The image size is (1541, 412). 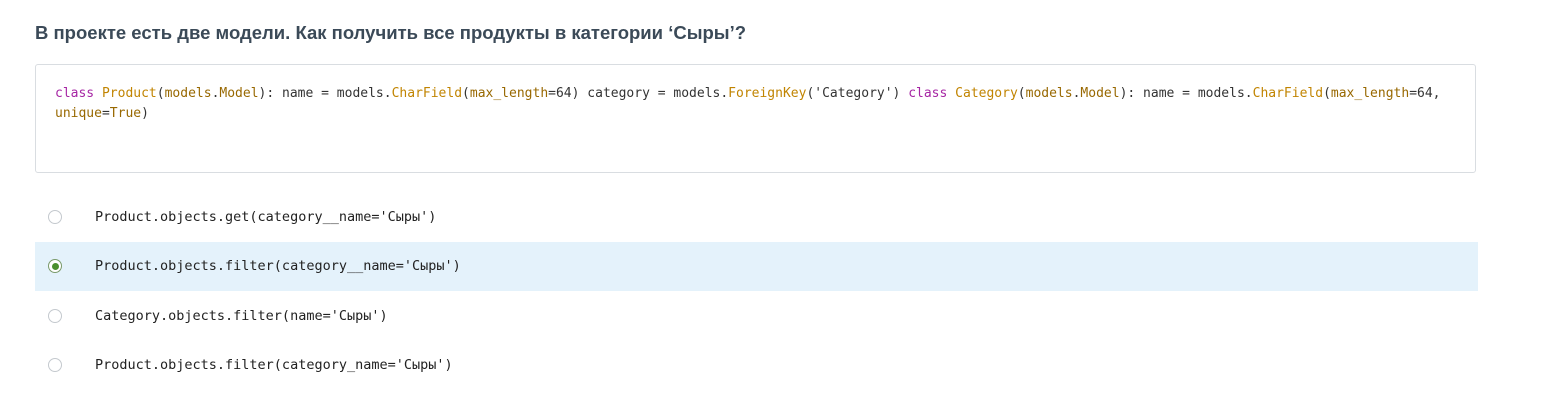 I want to click on code-token: =64) category = models., so click(x=638, y=93).